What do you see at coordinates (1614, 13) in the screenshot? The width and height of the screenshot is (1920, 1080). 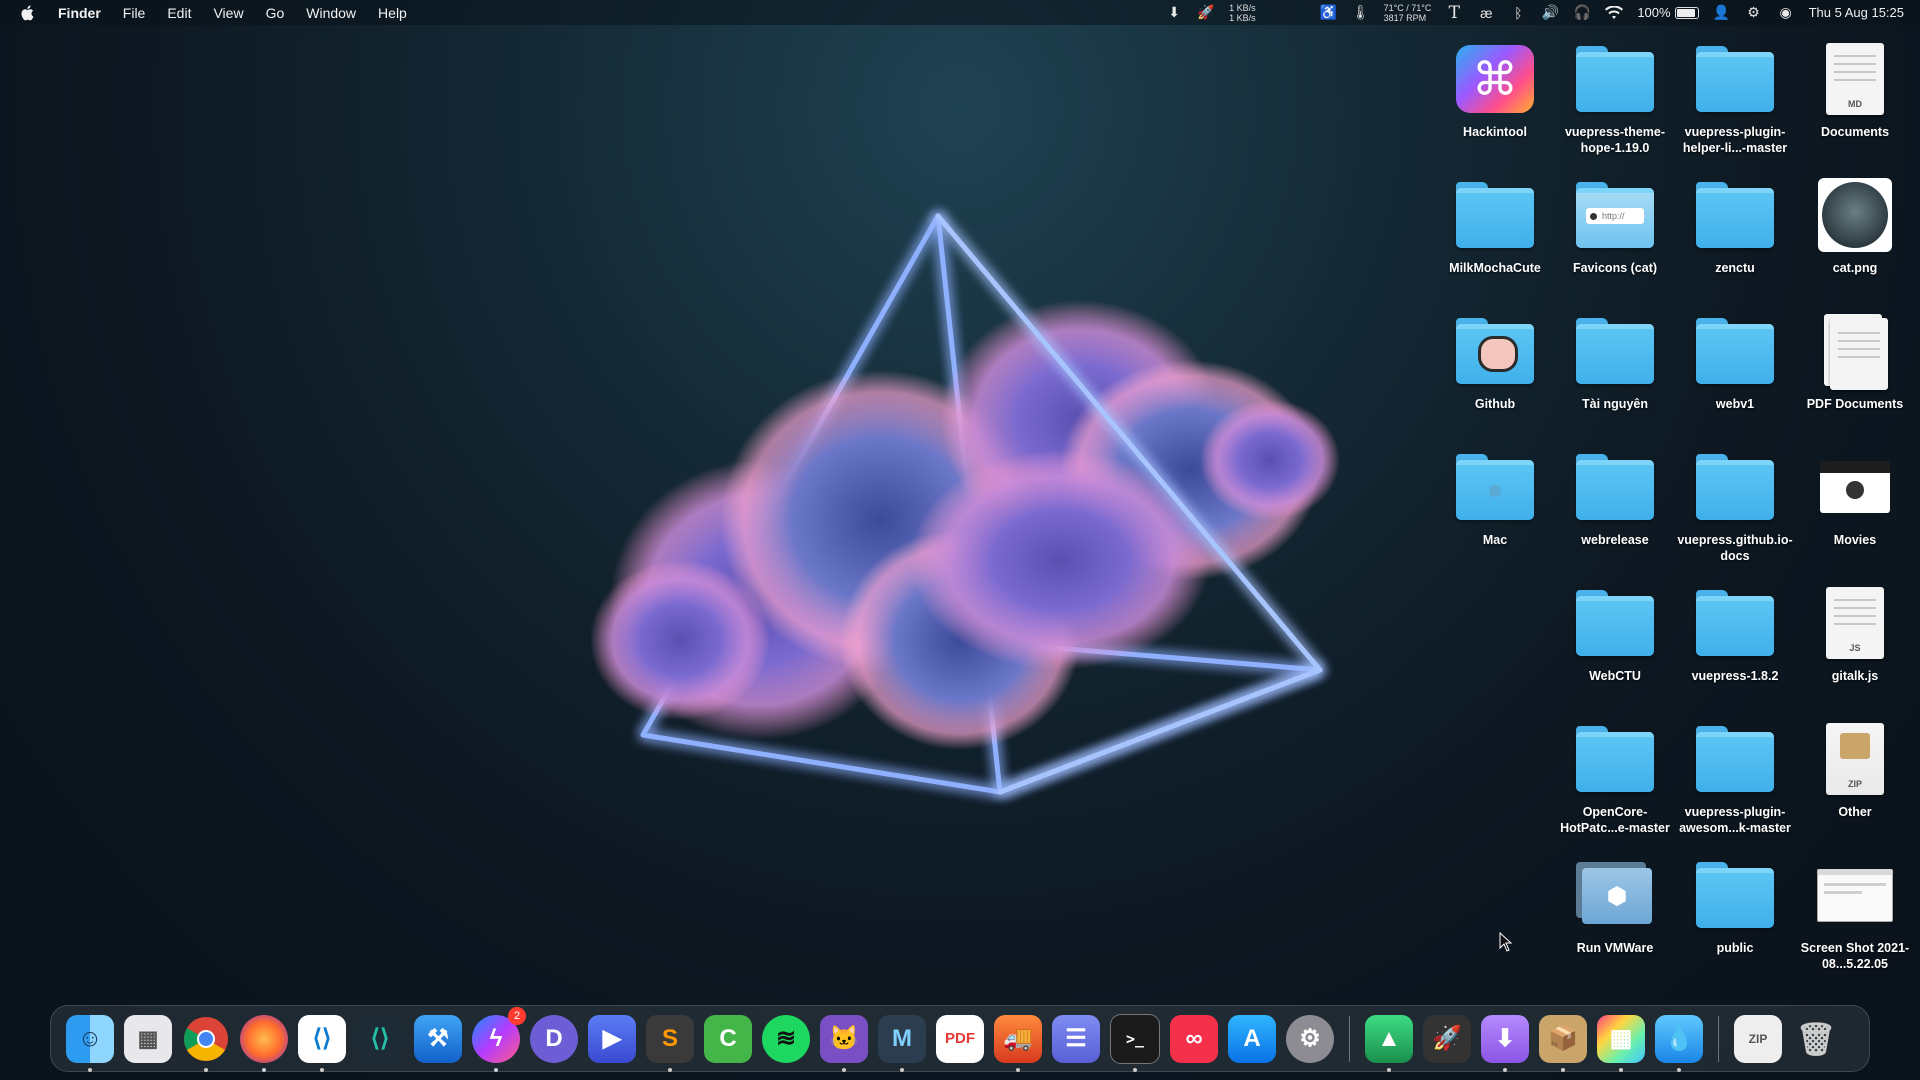 I see `wifi-icon` at bounding box center [1614, 13].